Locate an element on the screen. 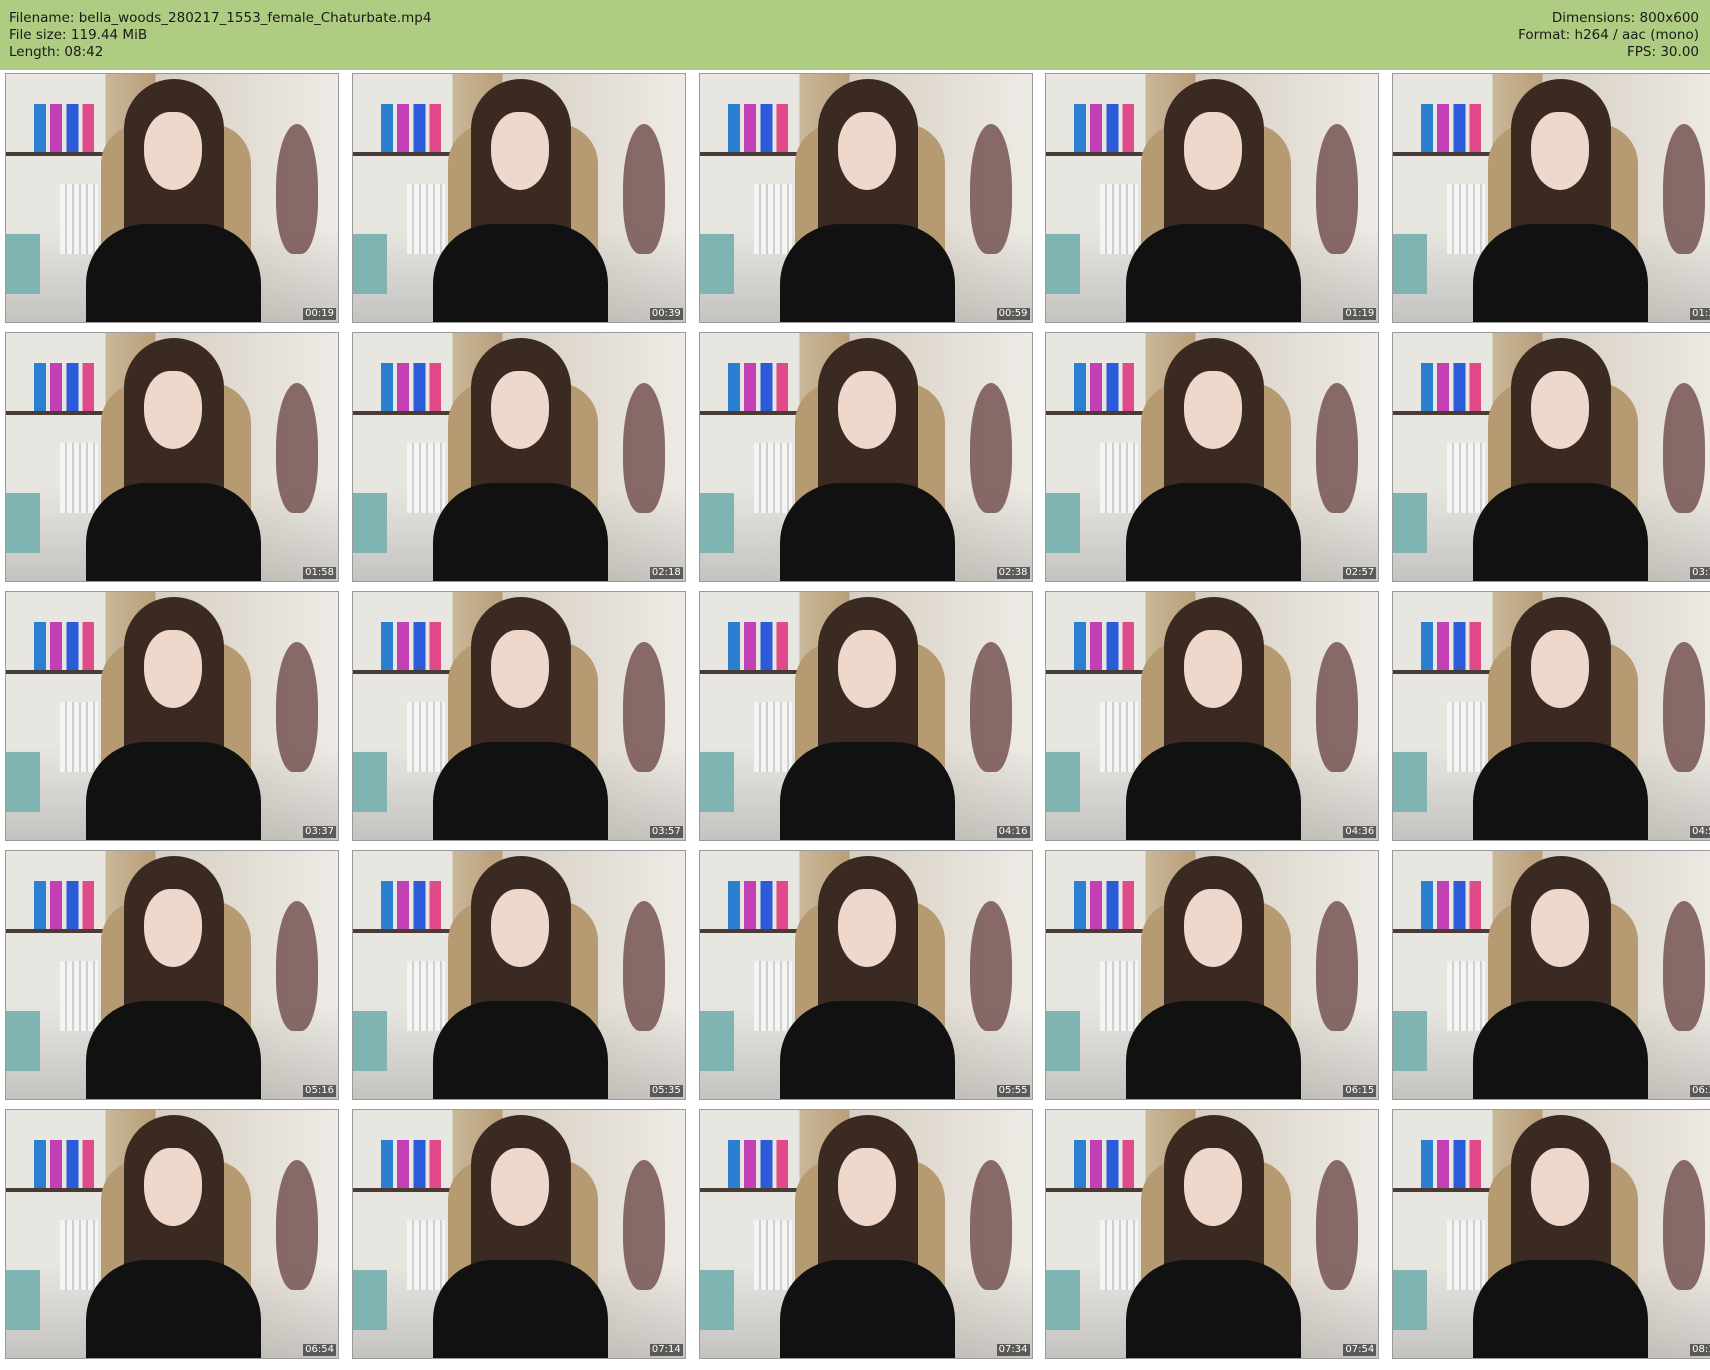 Image resolution: width=1710 pixels, height=1370 pixels. thumbnail-frame: 01:19 is located at coordinates (1212, 198).